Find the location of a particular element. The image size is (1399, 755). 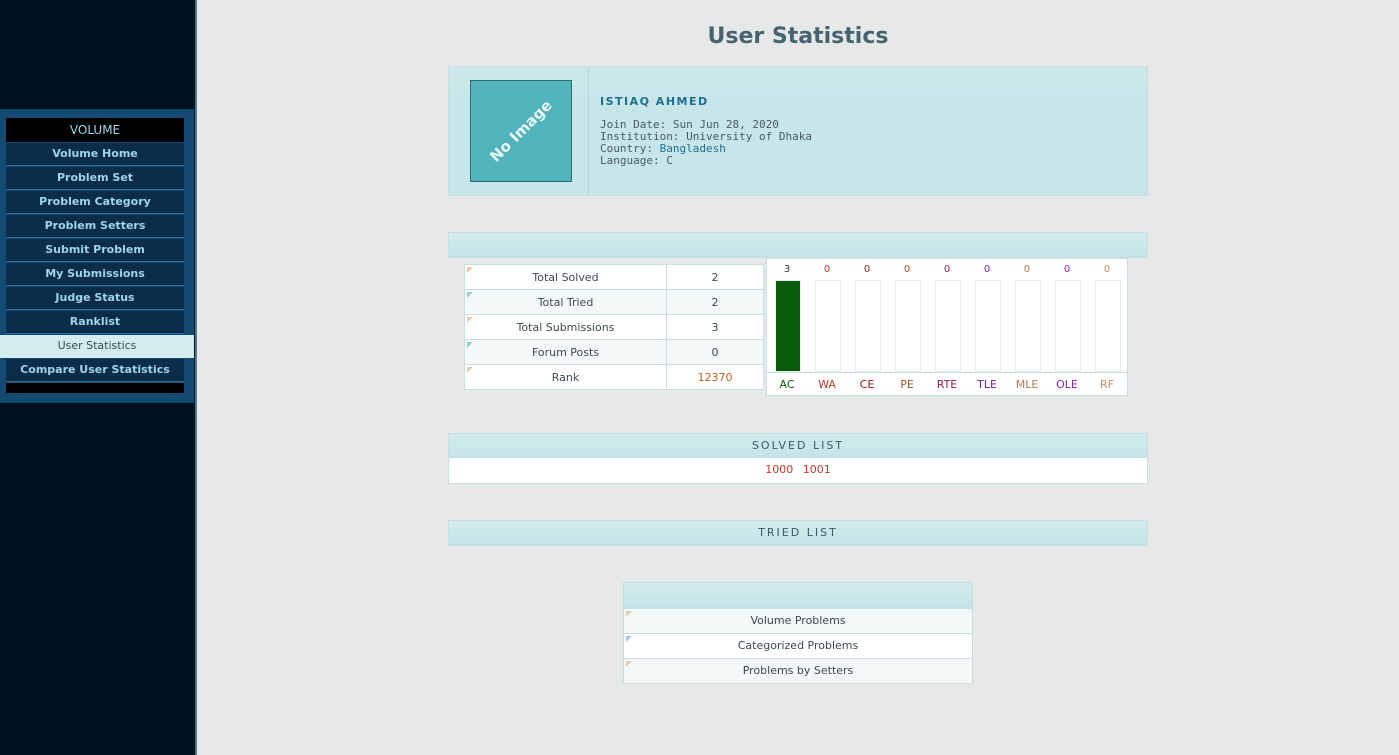

bar-count-pe: 0 is located at coordinates (907, 269).